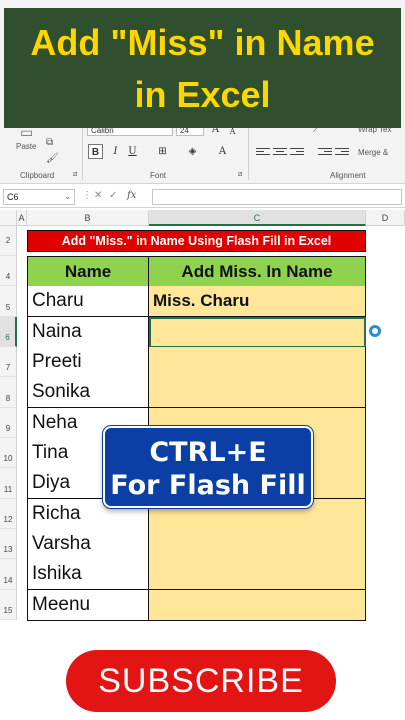  What do you see at coordinates (88, 574) in the screenshot?
I see `name-cell: Ishika` at bounding box center [88, 574].